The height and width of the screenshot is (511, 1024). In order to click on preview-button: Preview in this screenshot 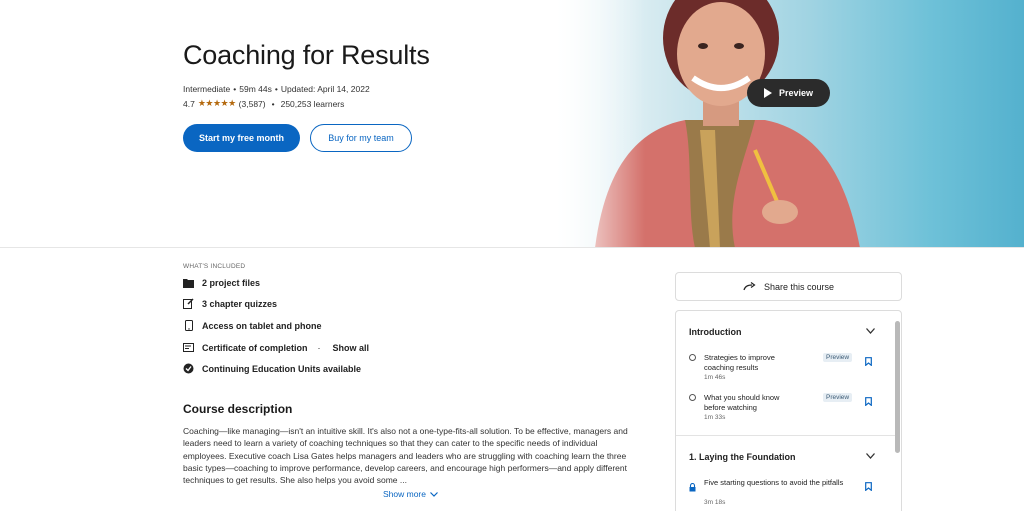, I will do `click(788, 93)`.